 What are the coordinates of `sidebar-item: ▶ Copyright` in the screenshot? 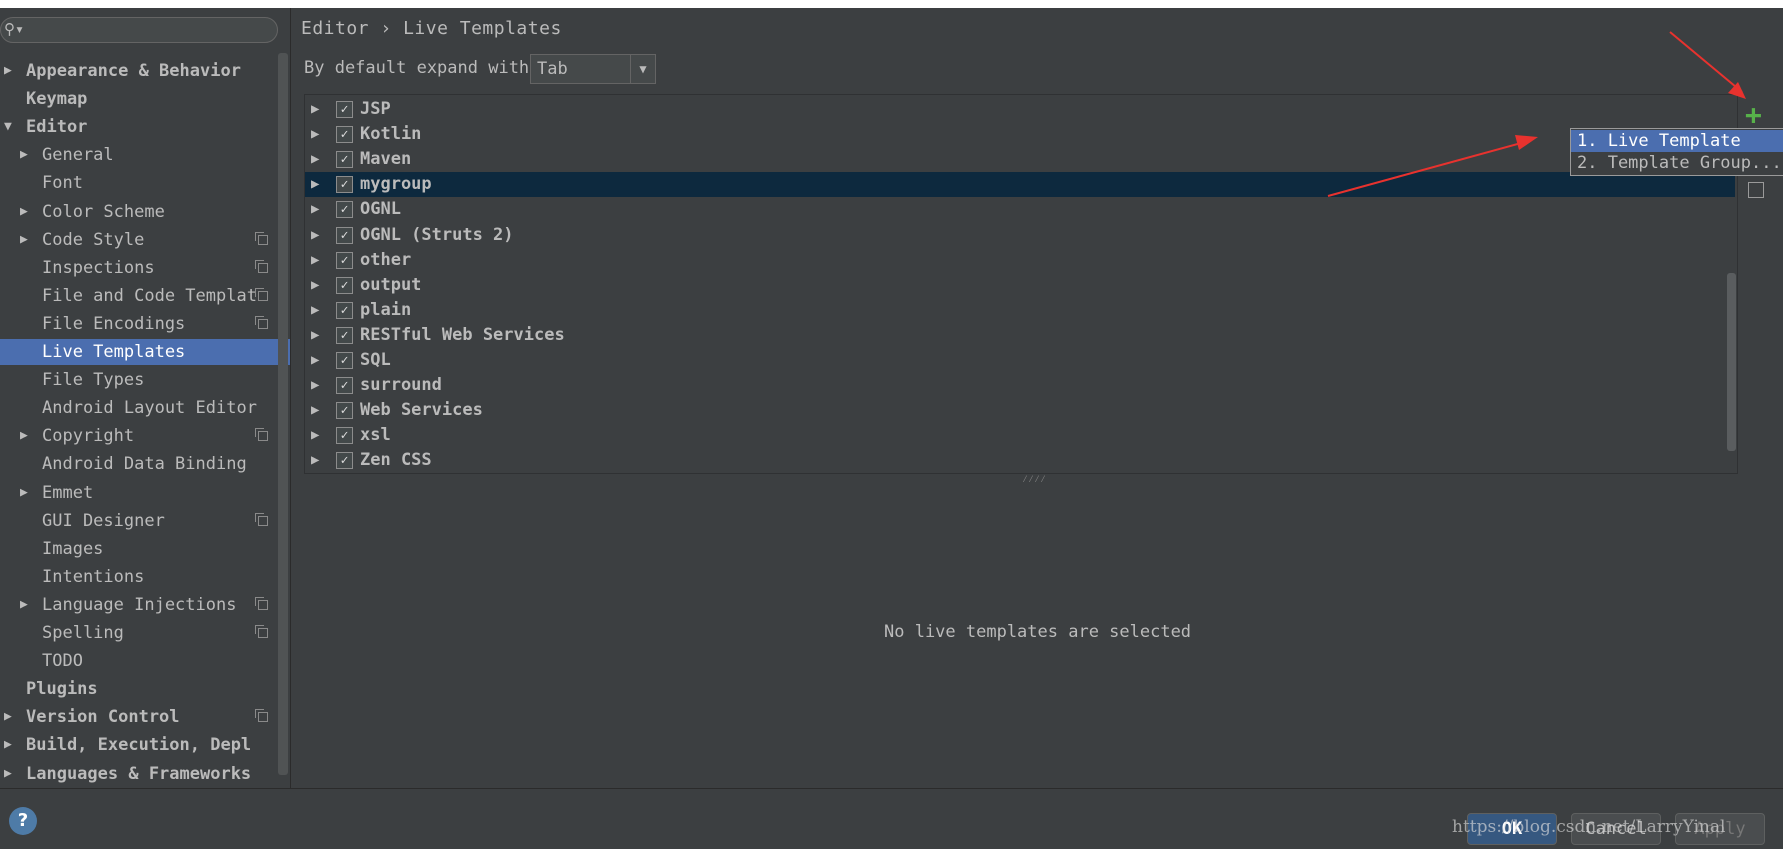 It's located at (140, 436).